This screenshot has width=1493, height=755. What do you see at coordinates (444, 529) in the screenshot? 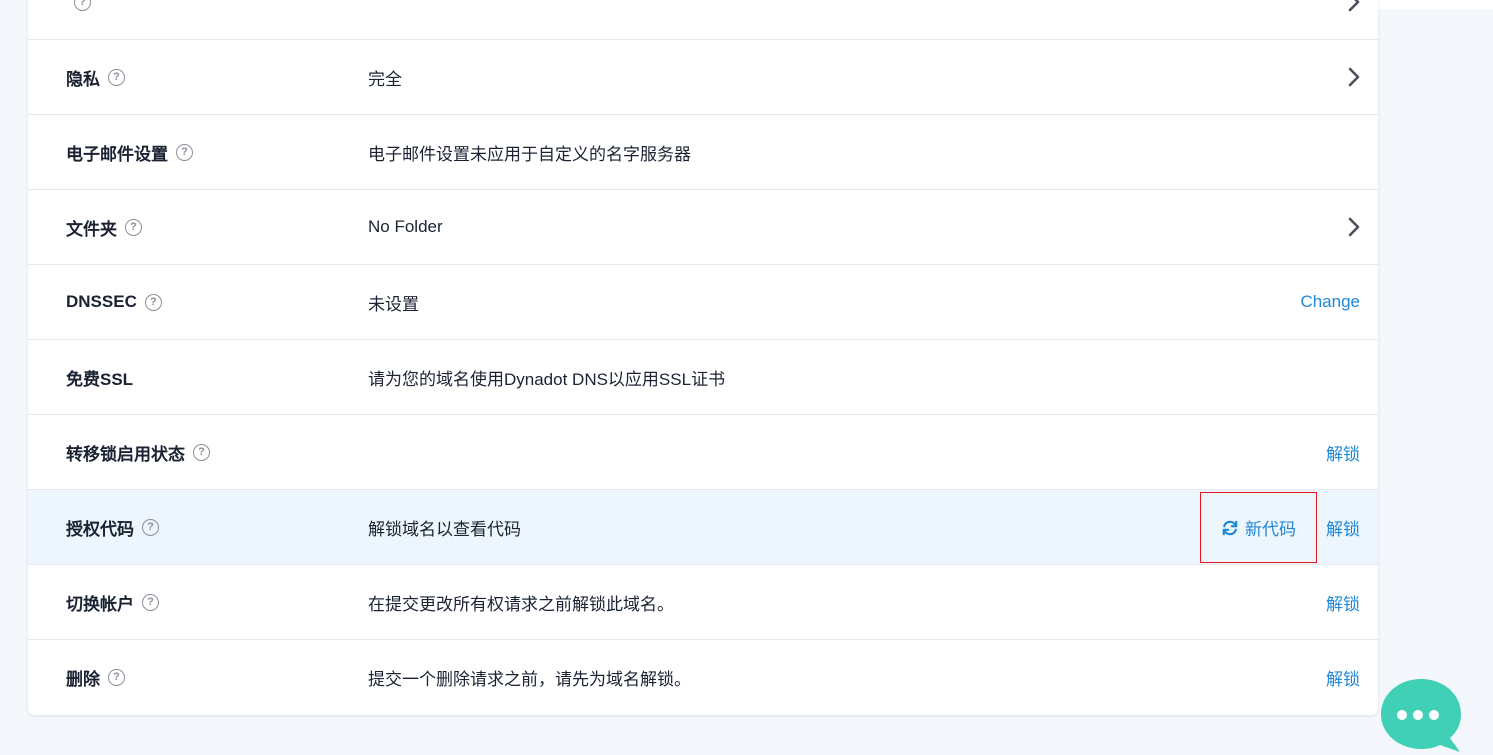
I see `row-value: 解锁域名以查看代码` at bounding box center [444, 529].